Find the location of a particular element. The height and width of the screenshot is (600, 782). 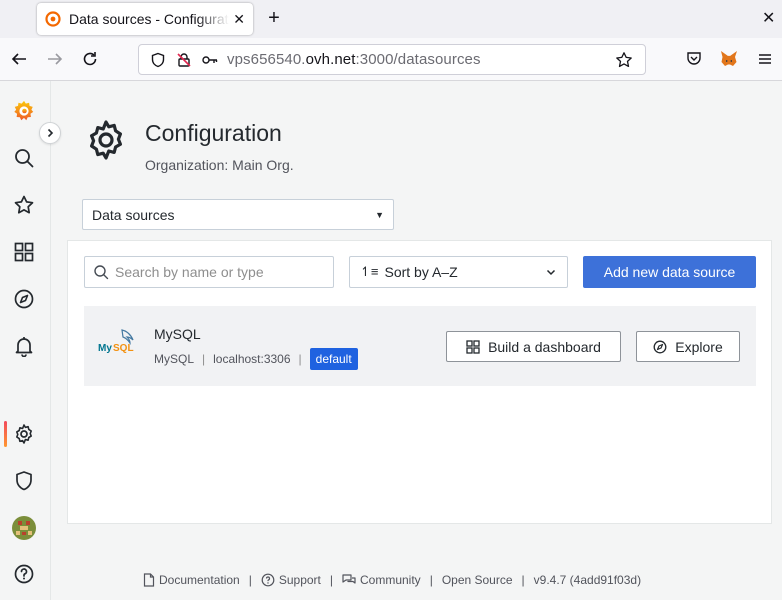

help-icon is located at coordinates (24, 574).